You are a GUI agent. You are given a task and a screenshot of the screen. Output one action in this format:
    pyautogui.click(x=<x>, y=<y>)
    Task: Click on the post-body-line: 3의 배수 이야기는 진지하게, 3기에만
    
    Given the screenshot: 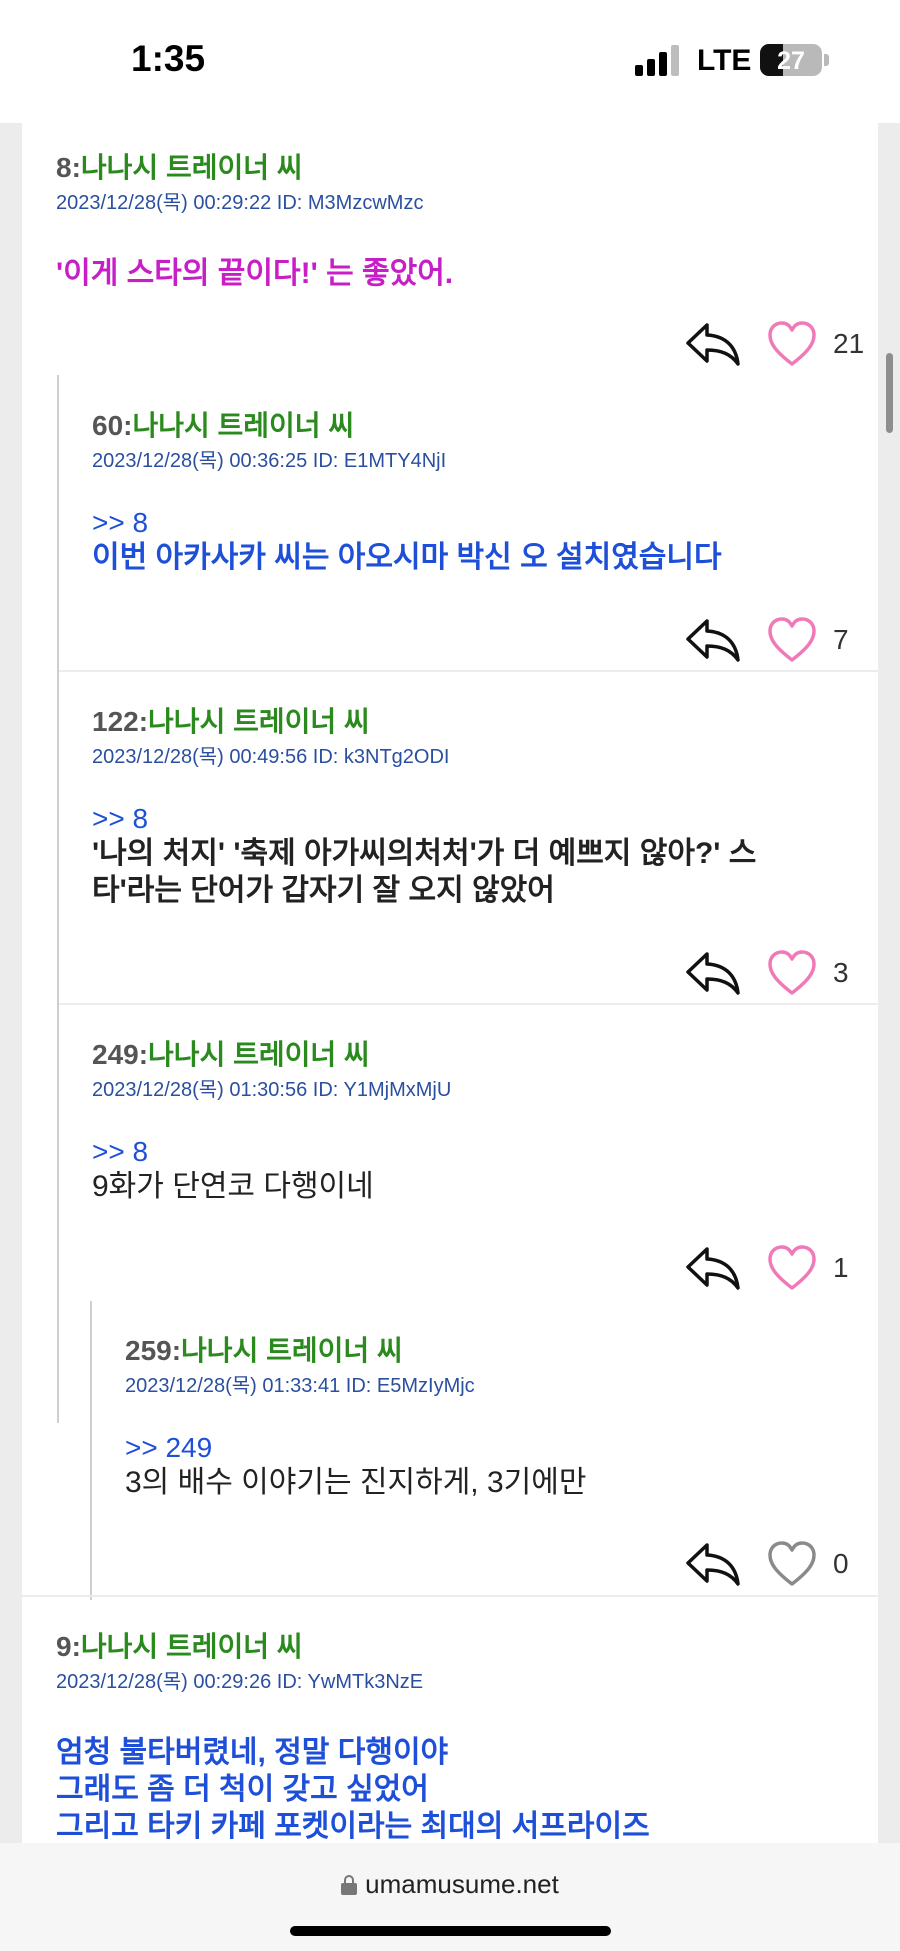 What is the action you would take?
    pyautogui.click(x=356, y=1482)
    